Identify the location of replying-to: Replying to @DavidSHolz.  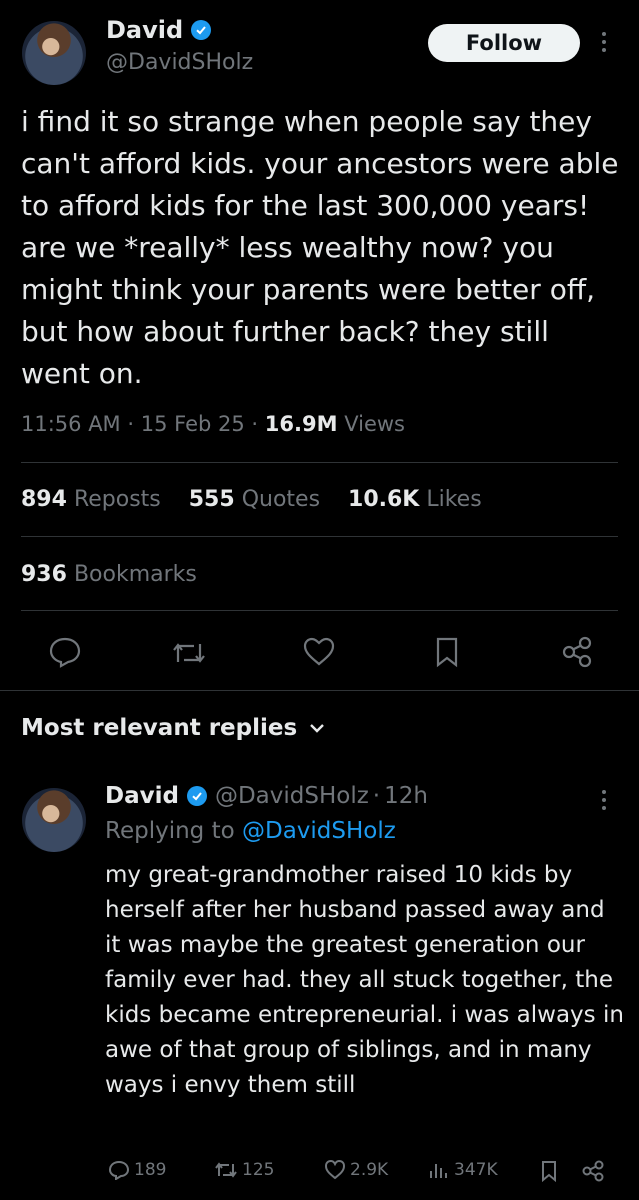
(250, 831).